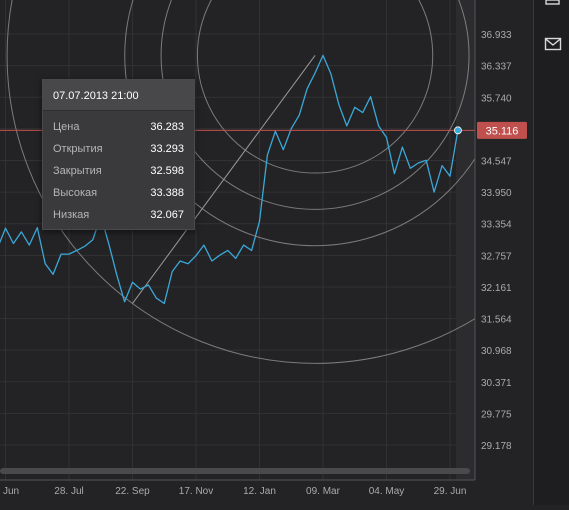 This screenshot has width=569, height=510. I want to click on tooltip-label: Открытия, so click(78, 149).